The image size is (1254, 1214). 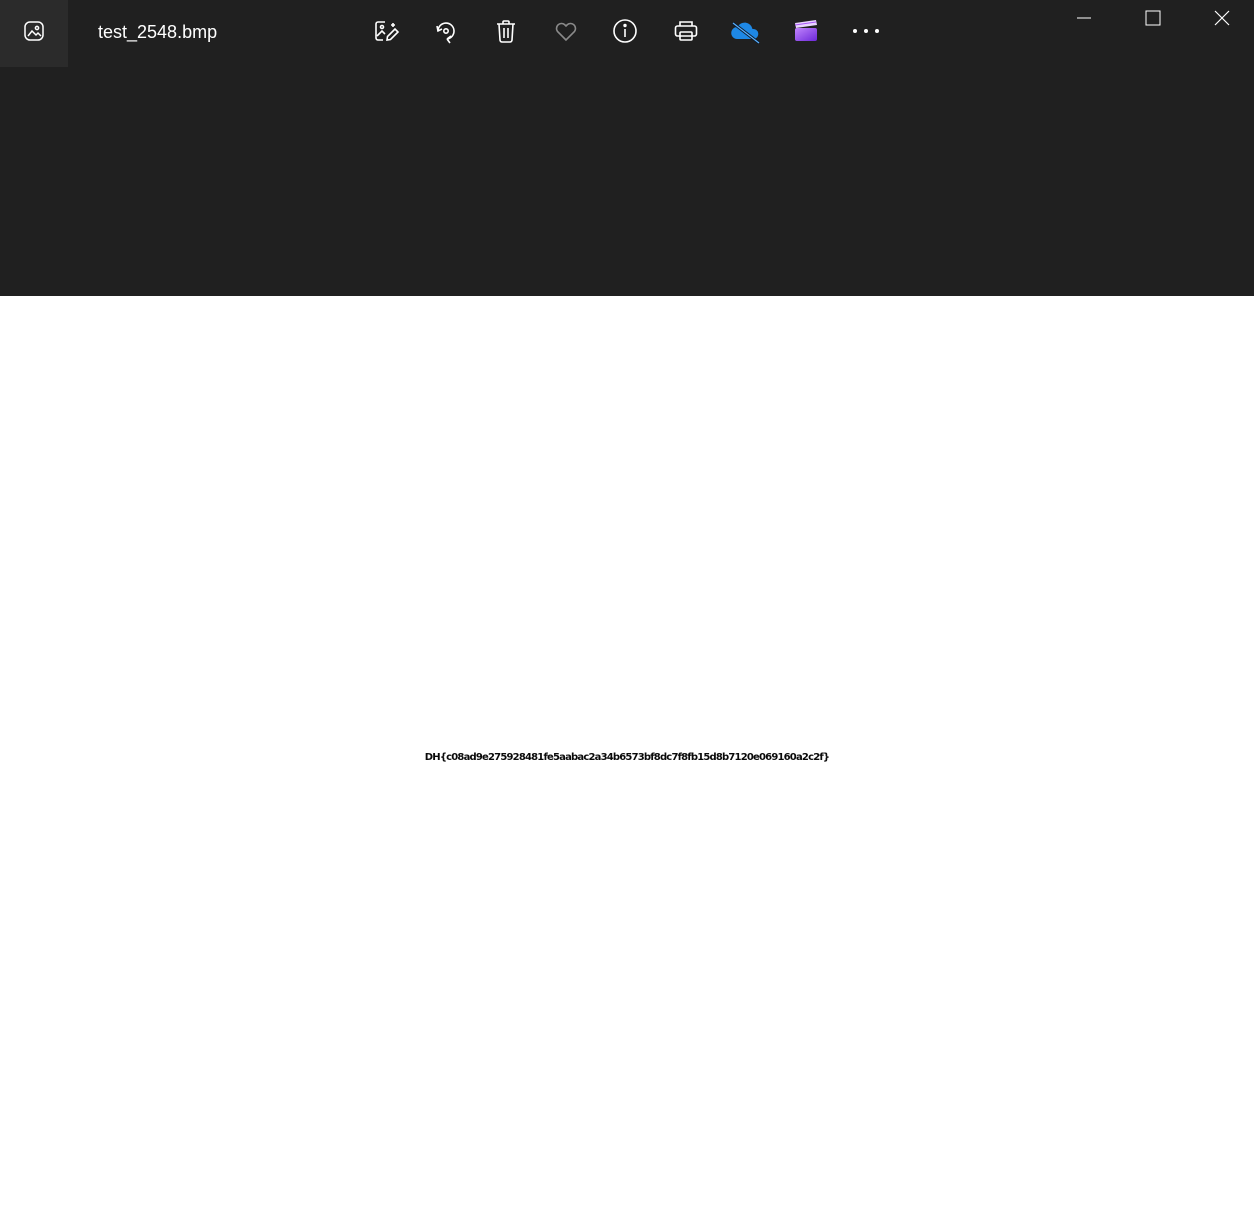 I want to click on title-bar: test_2548.bmp, so click(x=627, y=33).